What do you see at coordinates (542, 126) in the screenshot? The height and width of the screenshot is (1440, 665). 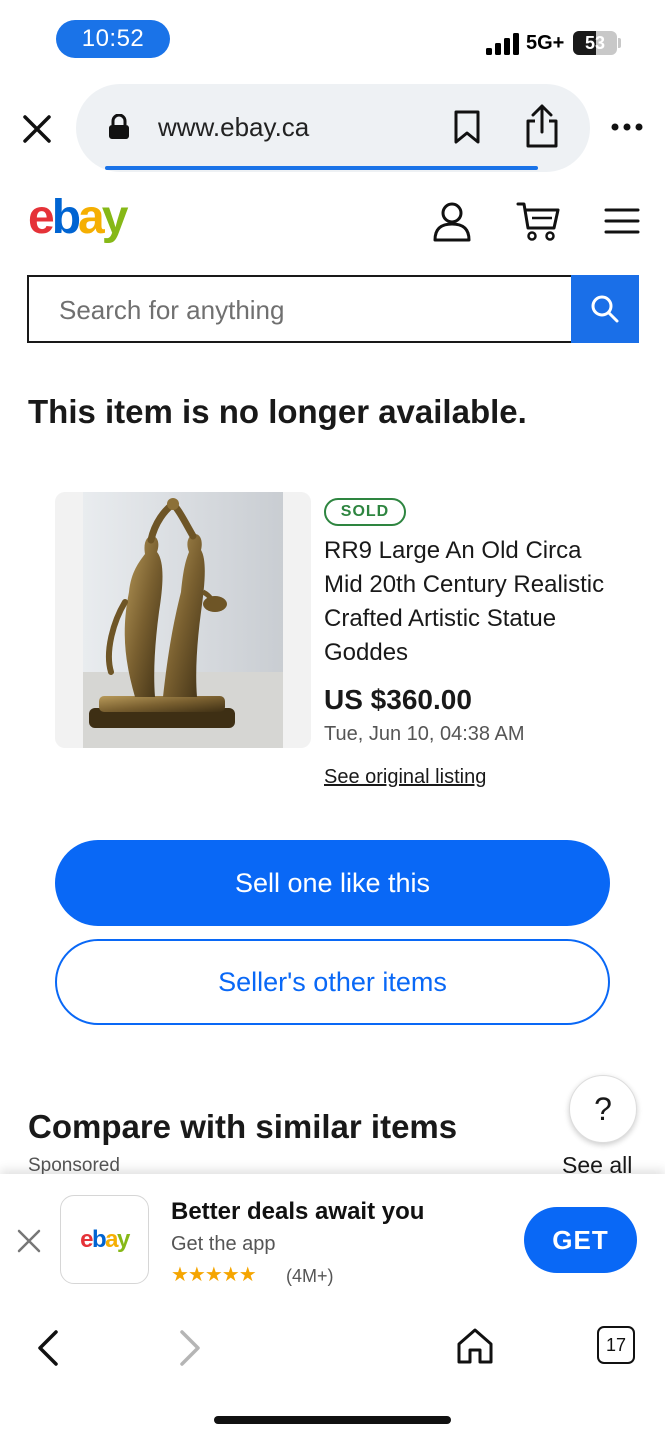 I see `share-icon` at bounding box center [542, 126].